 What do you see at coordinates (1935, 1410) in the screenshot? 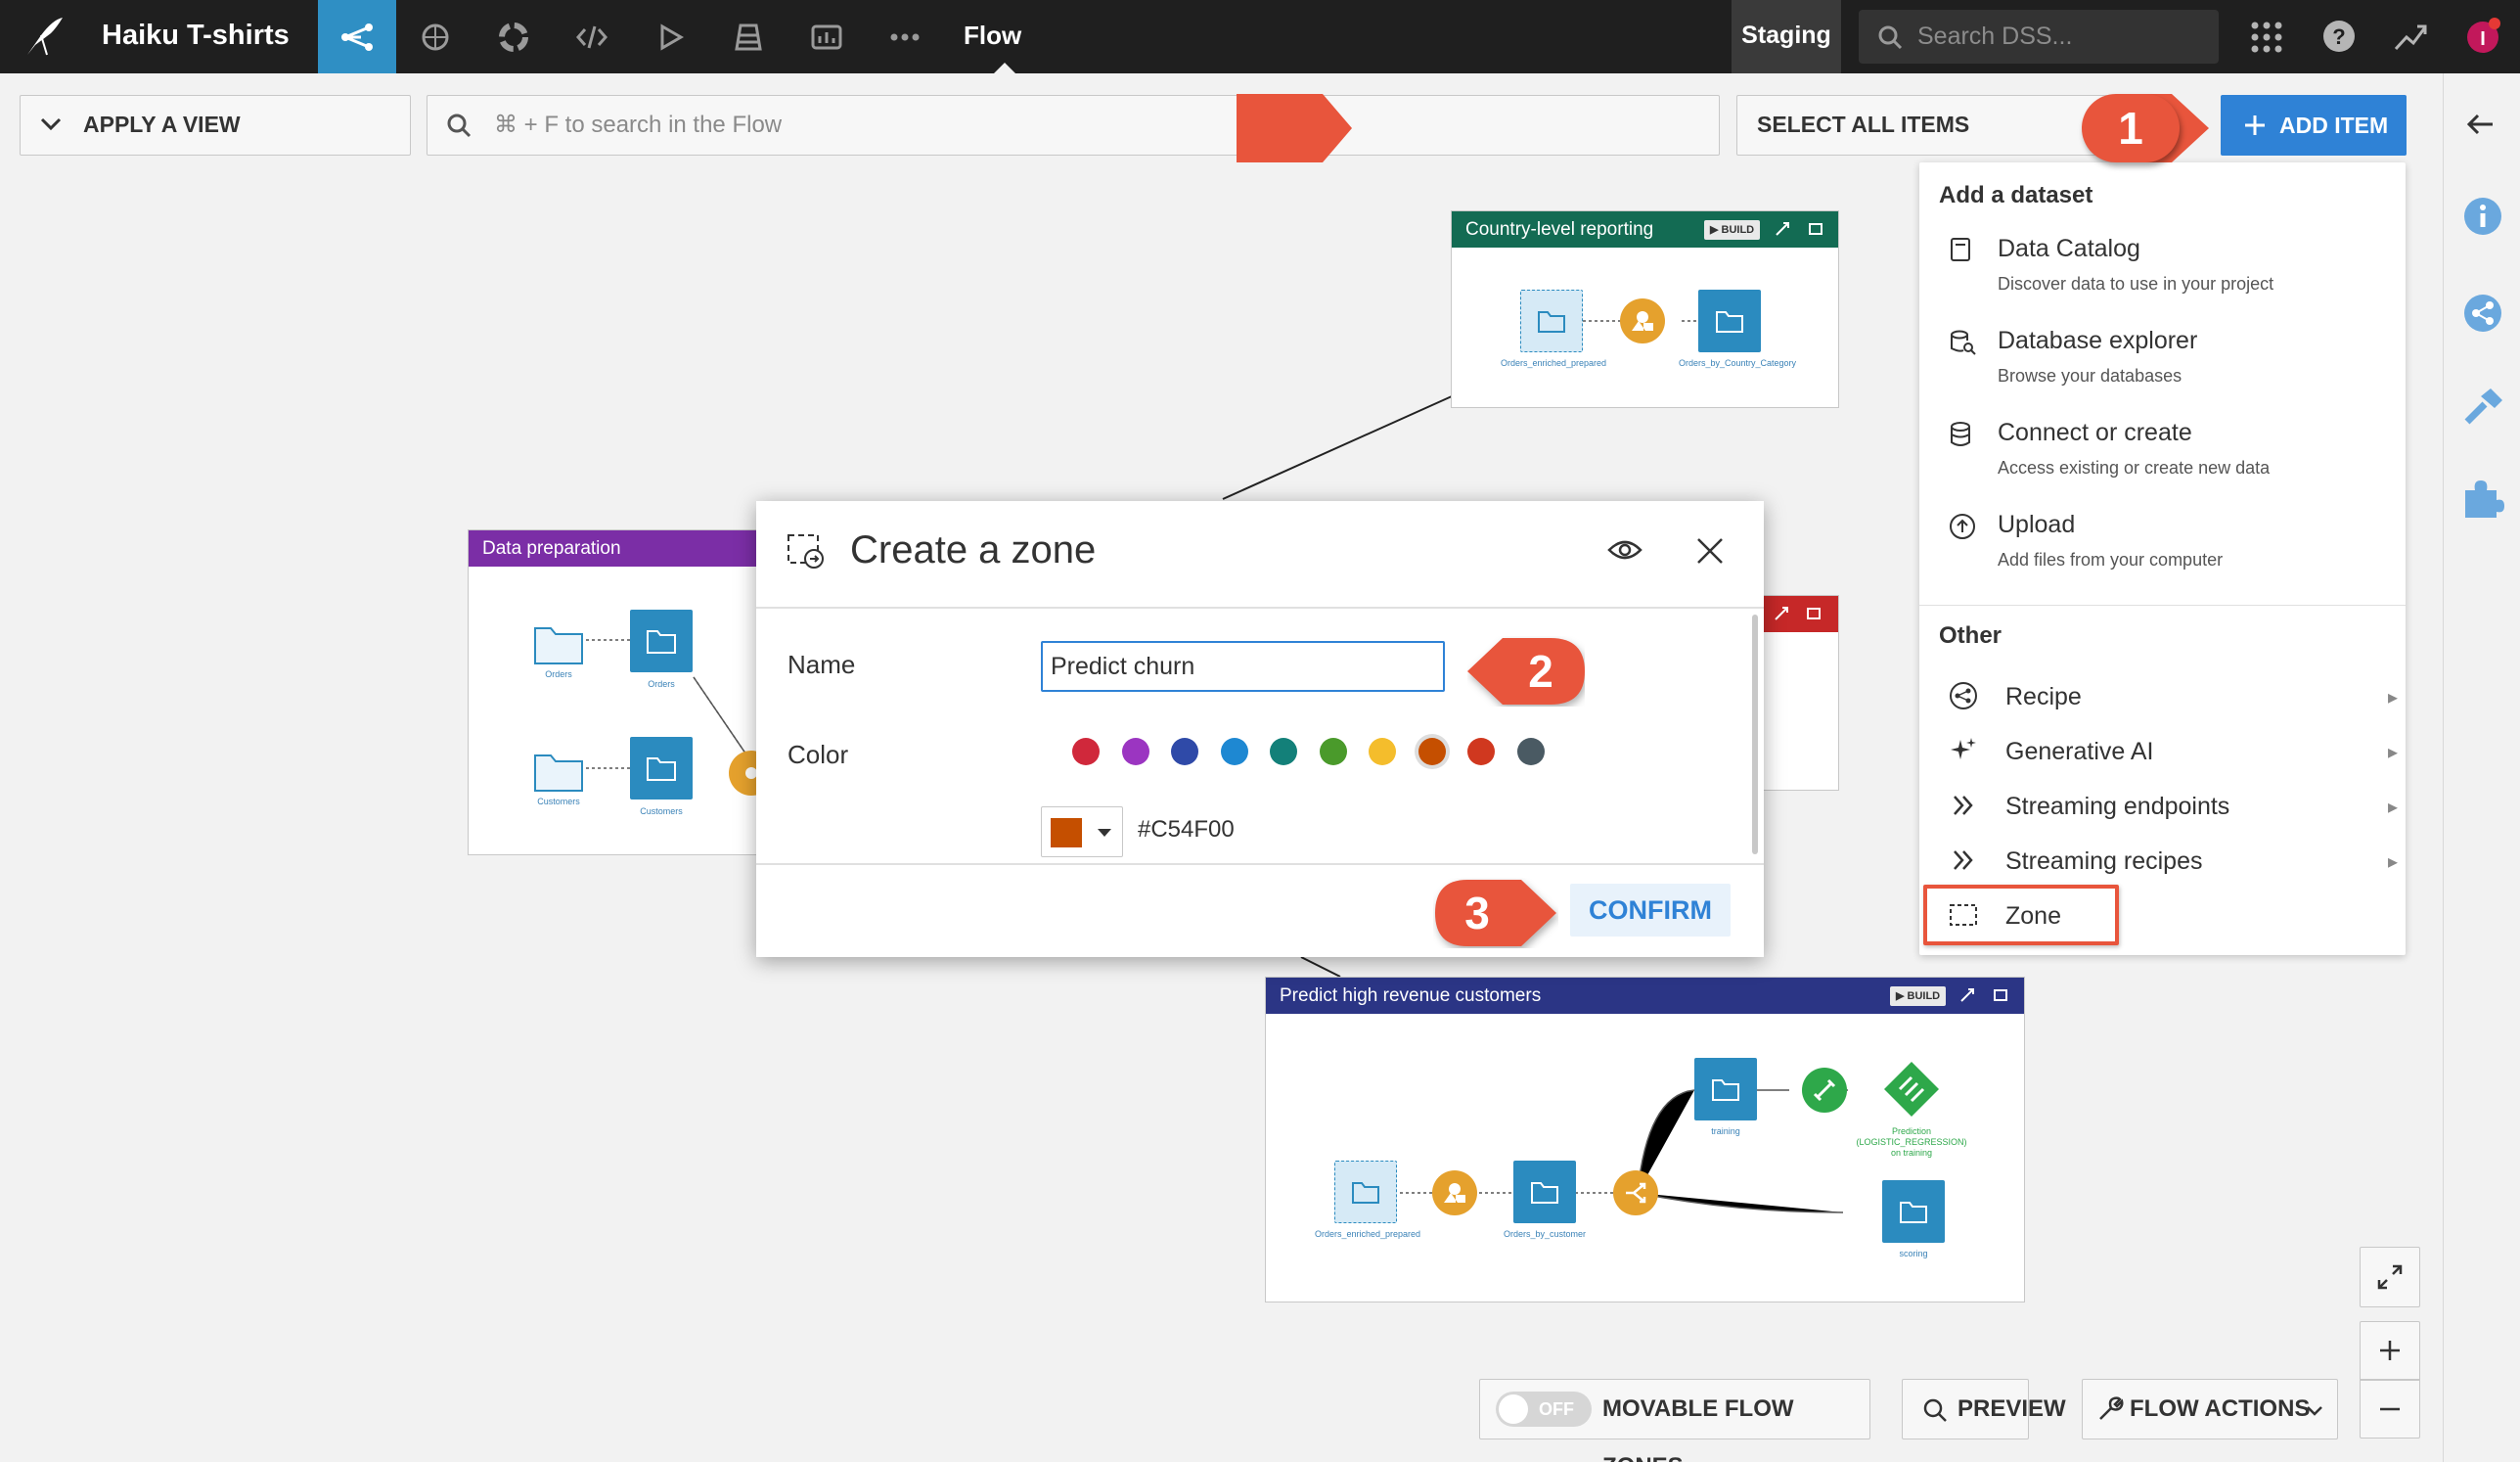
I see `search-icon` at bounding box center [1935, 1410].